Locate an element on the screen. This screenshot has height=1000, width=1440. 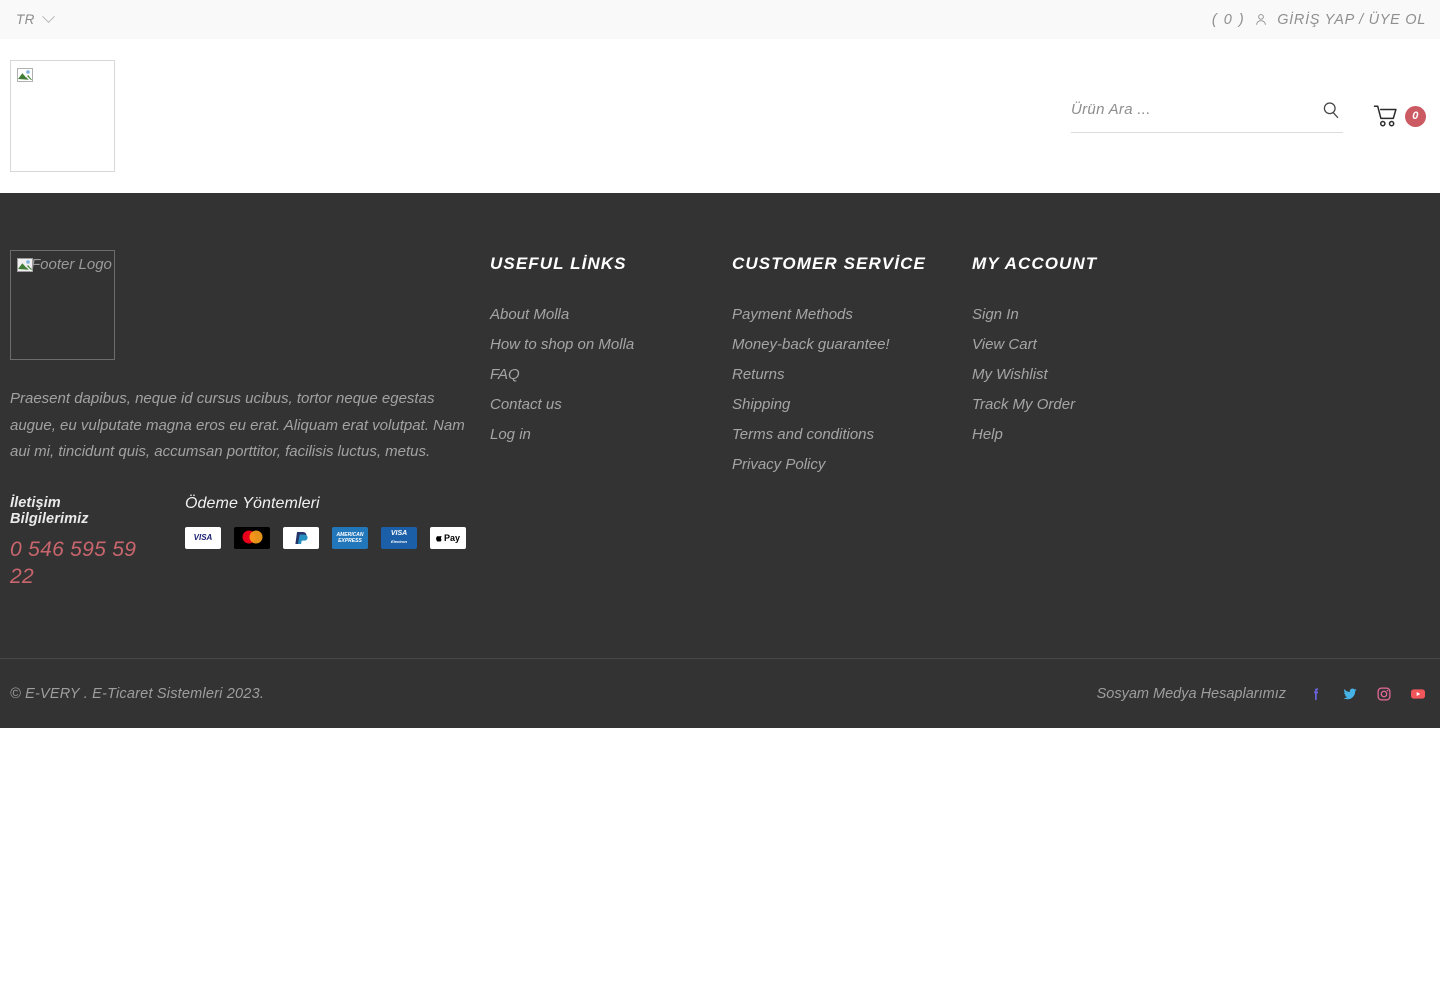
footer-link-returns: Returns is located at coordinates (852, 375).